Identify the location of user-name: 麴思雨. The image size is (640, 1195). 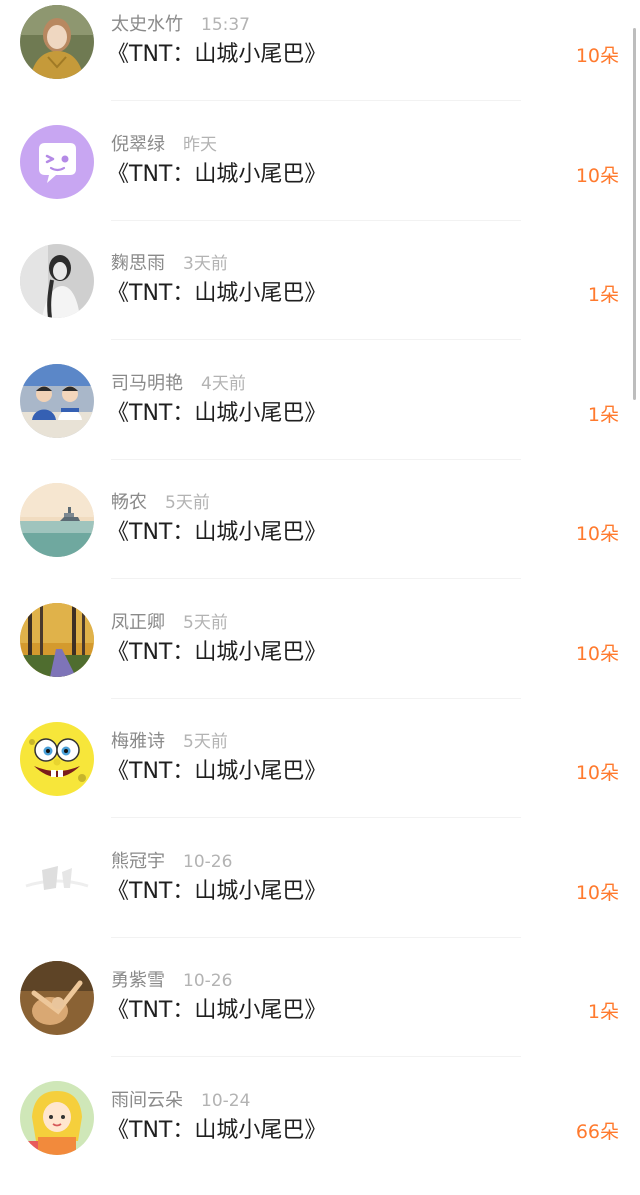
(138, 263).